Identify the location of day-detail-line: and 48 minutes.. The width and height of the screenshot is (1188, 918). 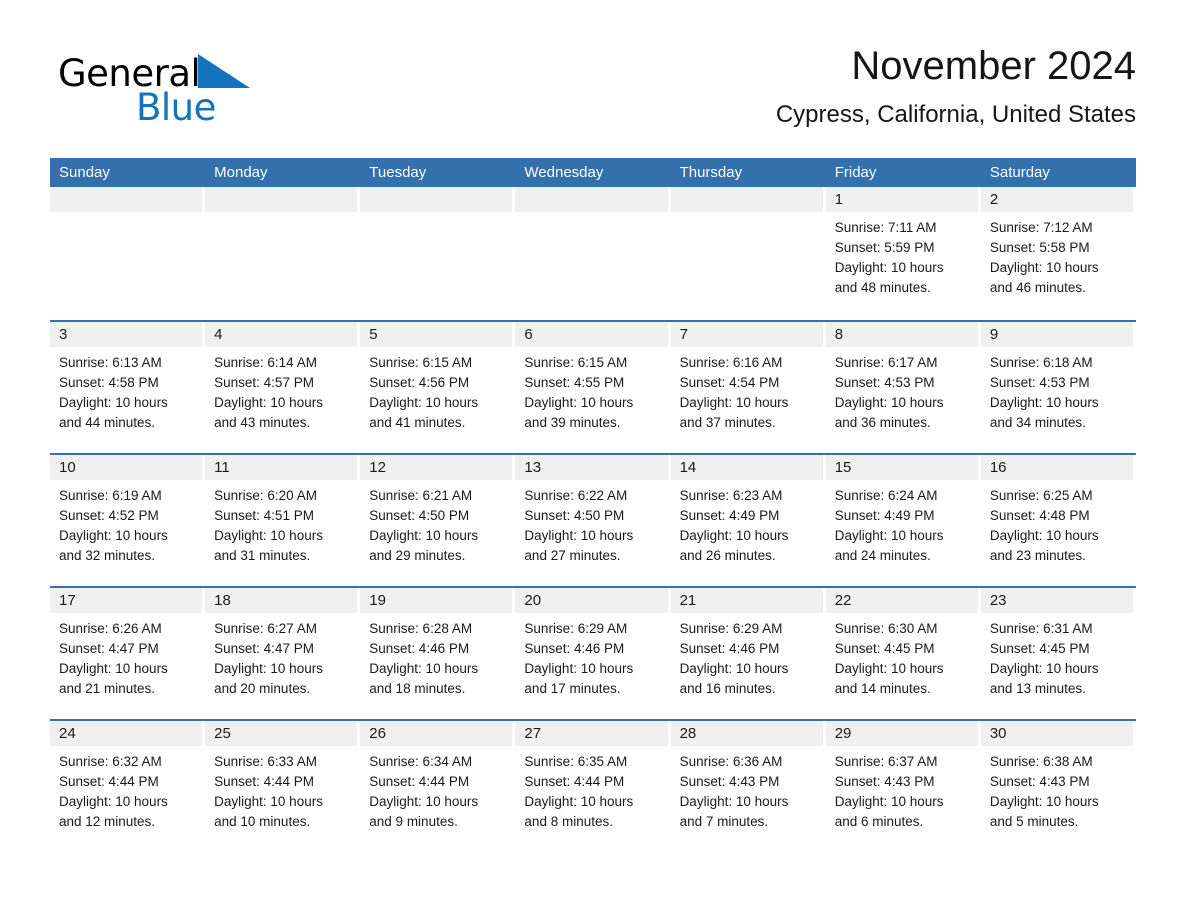
(882, 287).